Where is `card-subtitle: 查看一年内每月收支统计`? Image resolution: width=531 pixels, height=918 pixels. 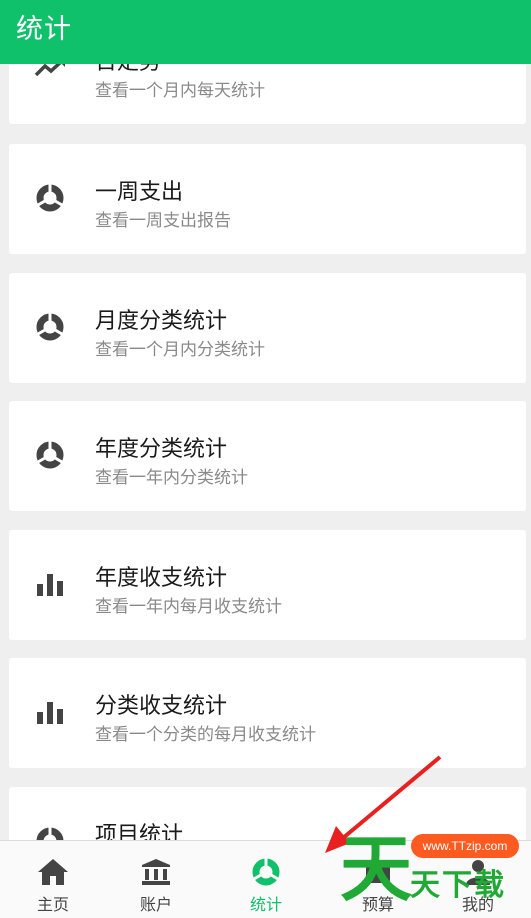
card-subtitle: 查看一年内每月收支统计 is located at coordinates (188, 607).